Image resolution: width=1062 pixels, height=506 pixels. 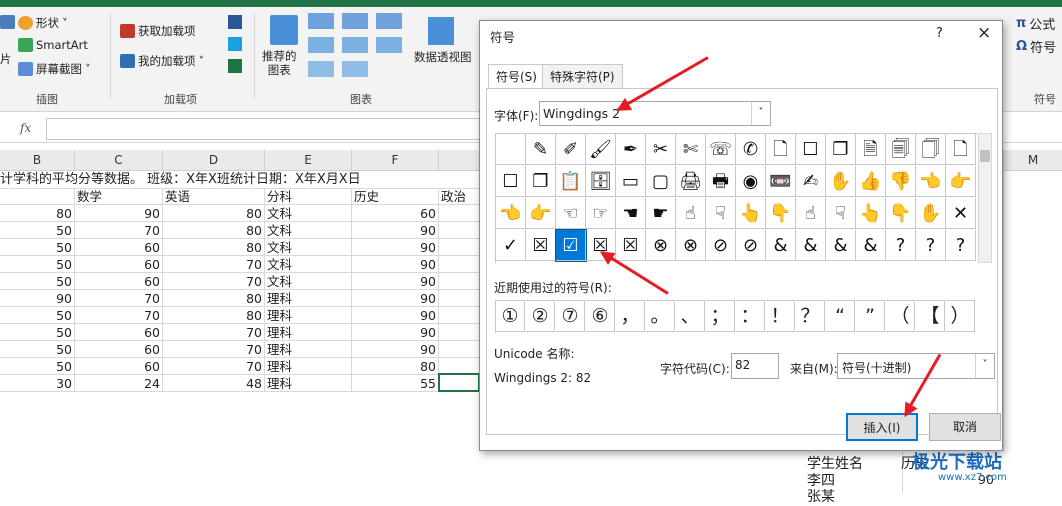 I want to click on line-chart-icon, so click(x=321, y=45).